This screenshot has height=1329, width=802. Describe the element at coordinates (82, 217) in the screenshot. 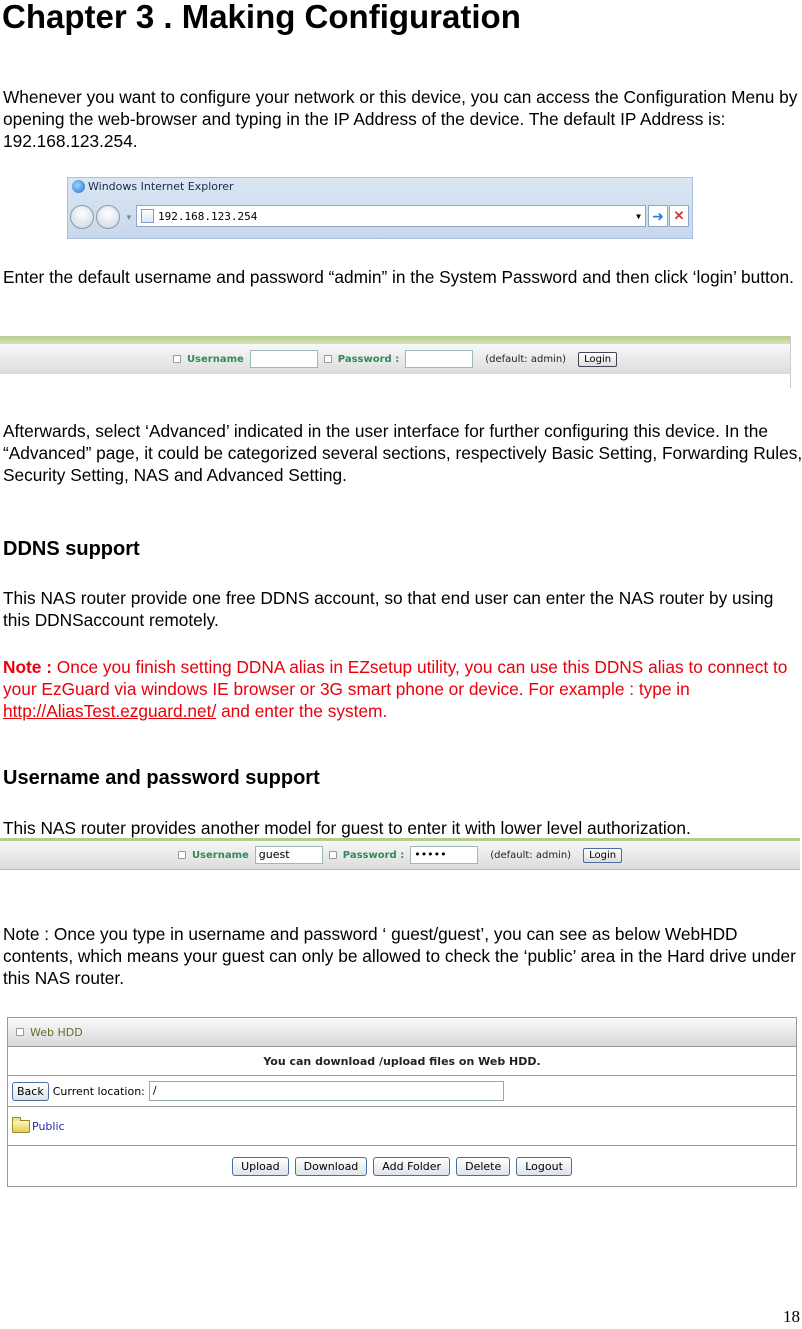

I see `back-icon` at that location.